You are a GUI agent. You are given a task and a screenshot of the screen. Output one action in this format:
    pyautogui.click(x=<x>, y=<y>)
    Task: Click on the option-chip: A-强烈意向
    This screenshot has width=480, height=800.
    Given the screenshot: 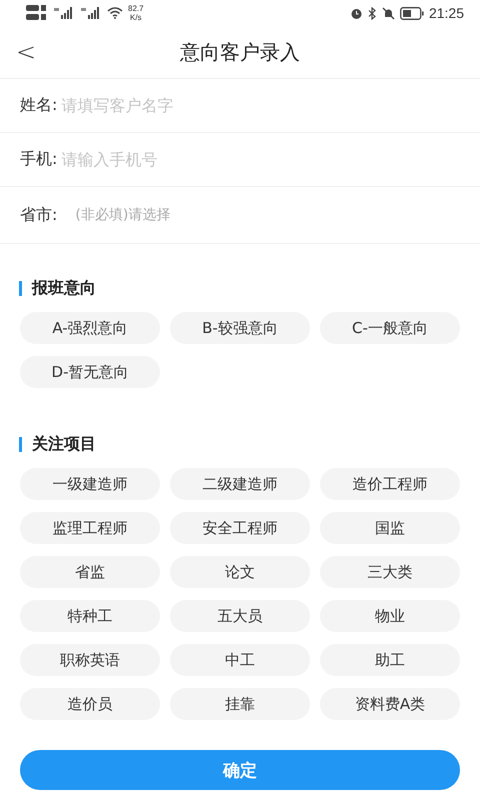 What is the action you would take?
    pyautogui.click(x=90, y=328)
    